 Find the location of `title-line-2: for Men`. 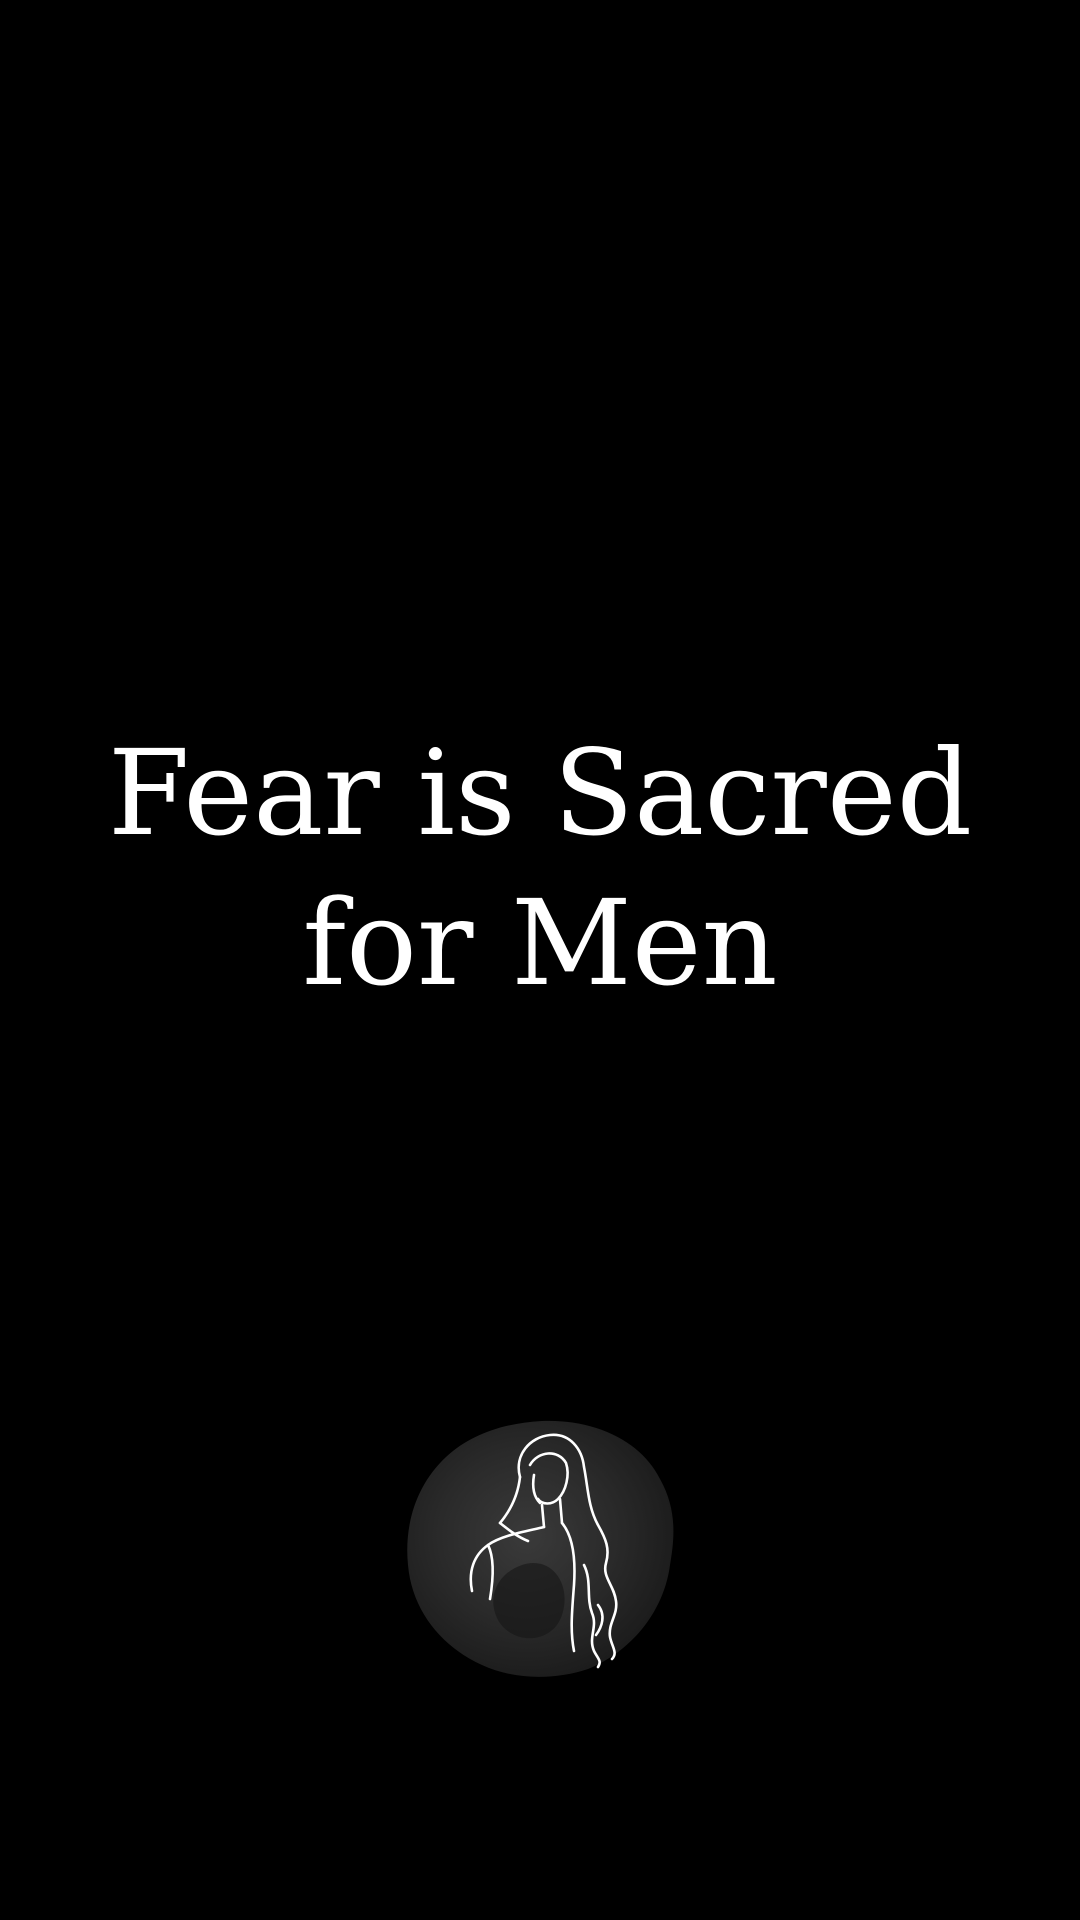

title-line-2: for Men is located at coordinates (540, 943).